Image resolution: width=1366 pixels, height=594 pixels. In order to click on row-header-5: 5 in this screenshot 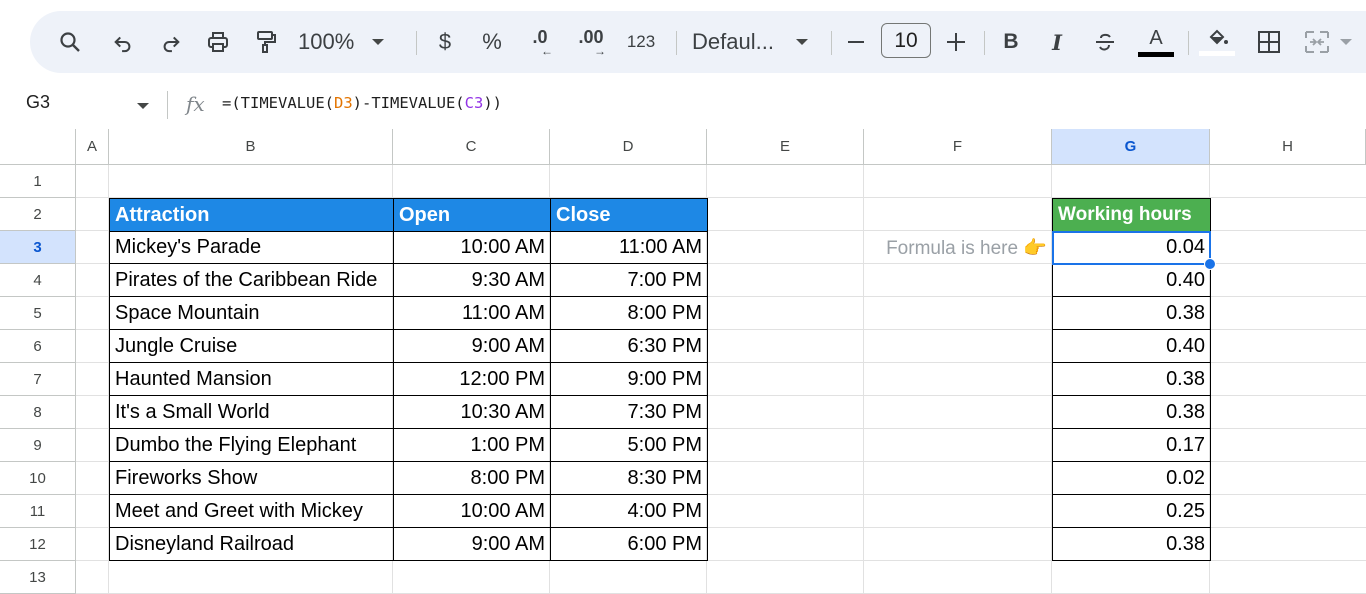, I will do `click(38, 313)`.